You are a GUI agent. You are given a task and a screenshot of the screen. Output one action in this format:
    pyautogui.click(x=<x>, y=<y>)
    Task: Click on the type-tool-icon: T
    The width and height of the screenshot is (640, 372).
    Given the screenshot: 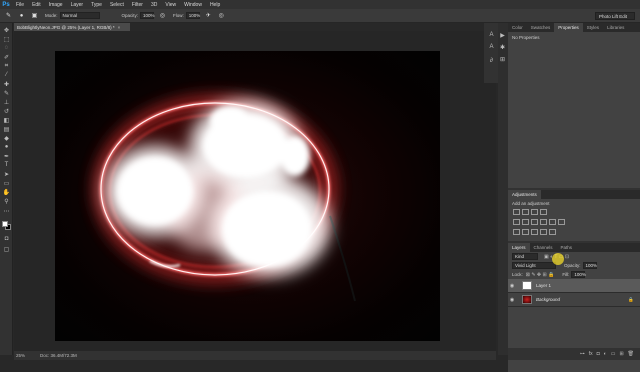 What is the action you would take?
    pyautogui.click(x=6, y=165)
    